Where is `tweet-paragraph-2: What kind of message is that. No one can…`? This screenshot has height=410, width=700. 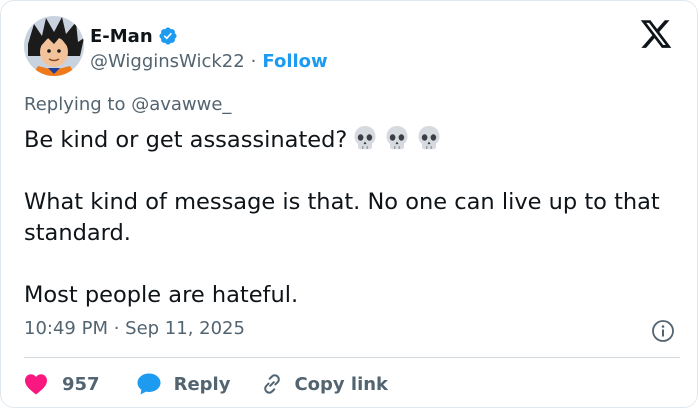
tweet-paragraph-2: What kind of message is that. No one can… is located at coordinates (342, 217).